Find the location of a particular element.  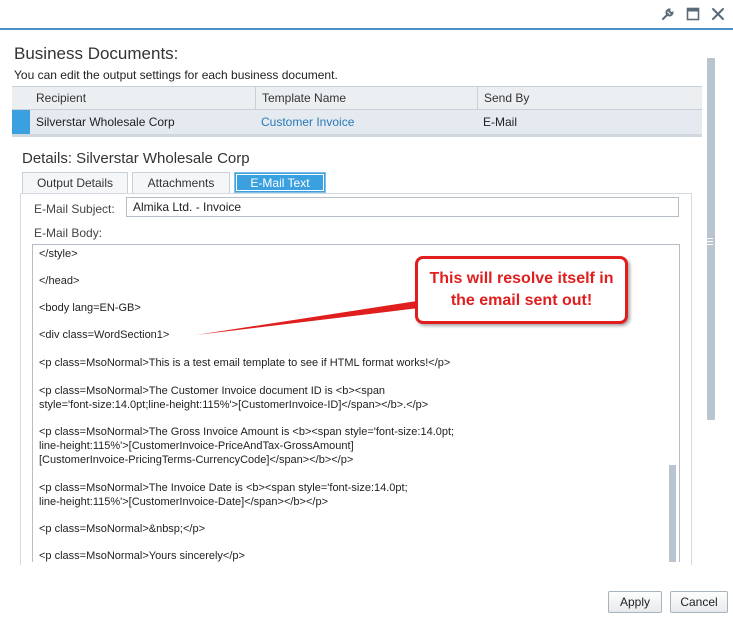

cancel-button: Cancel is located at coordinates (699, 602).